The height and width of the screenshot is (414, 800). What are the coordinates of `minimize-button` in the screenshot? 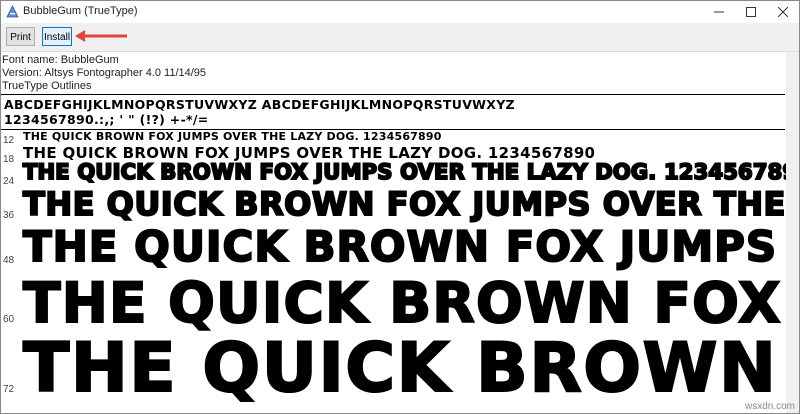 It's located at (719, 12).